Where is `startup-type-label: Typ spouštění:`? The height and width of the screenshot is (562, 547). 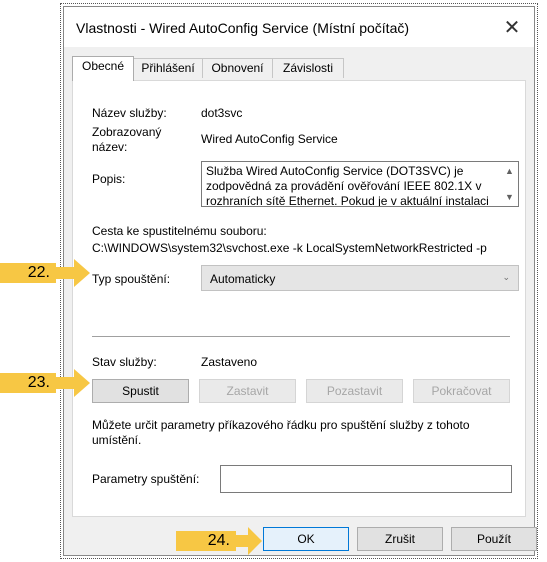
startup-type-label: Typ spouštění: is located at coordinates (131, 279).